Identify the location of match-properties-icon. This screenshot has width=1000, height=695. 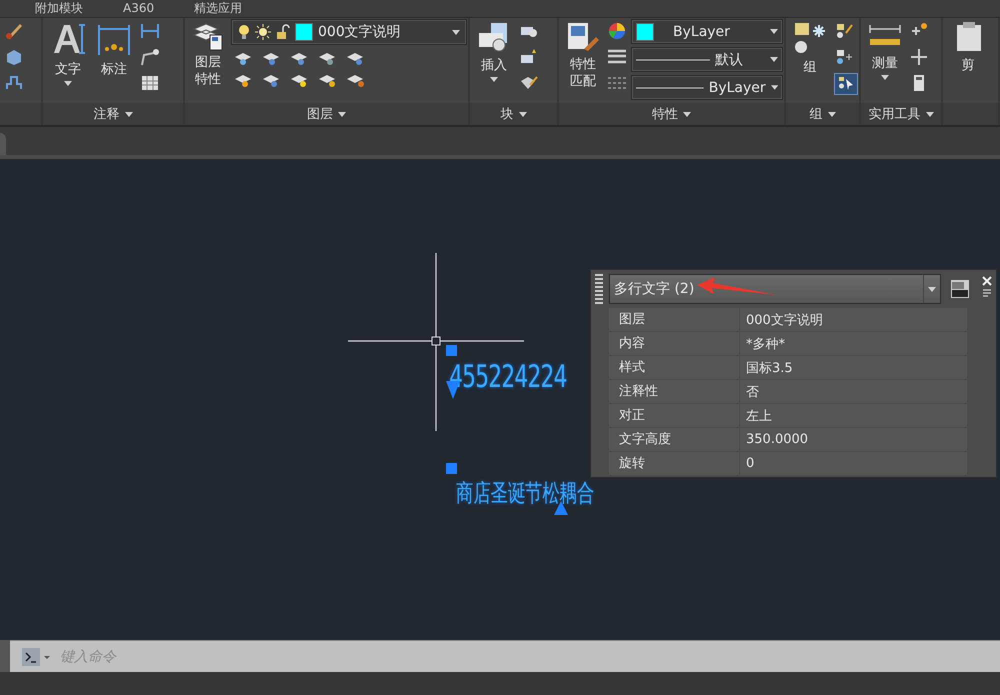
(583, 37).